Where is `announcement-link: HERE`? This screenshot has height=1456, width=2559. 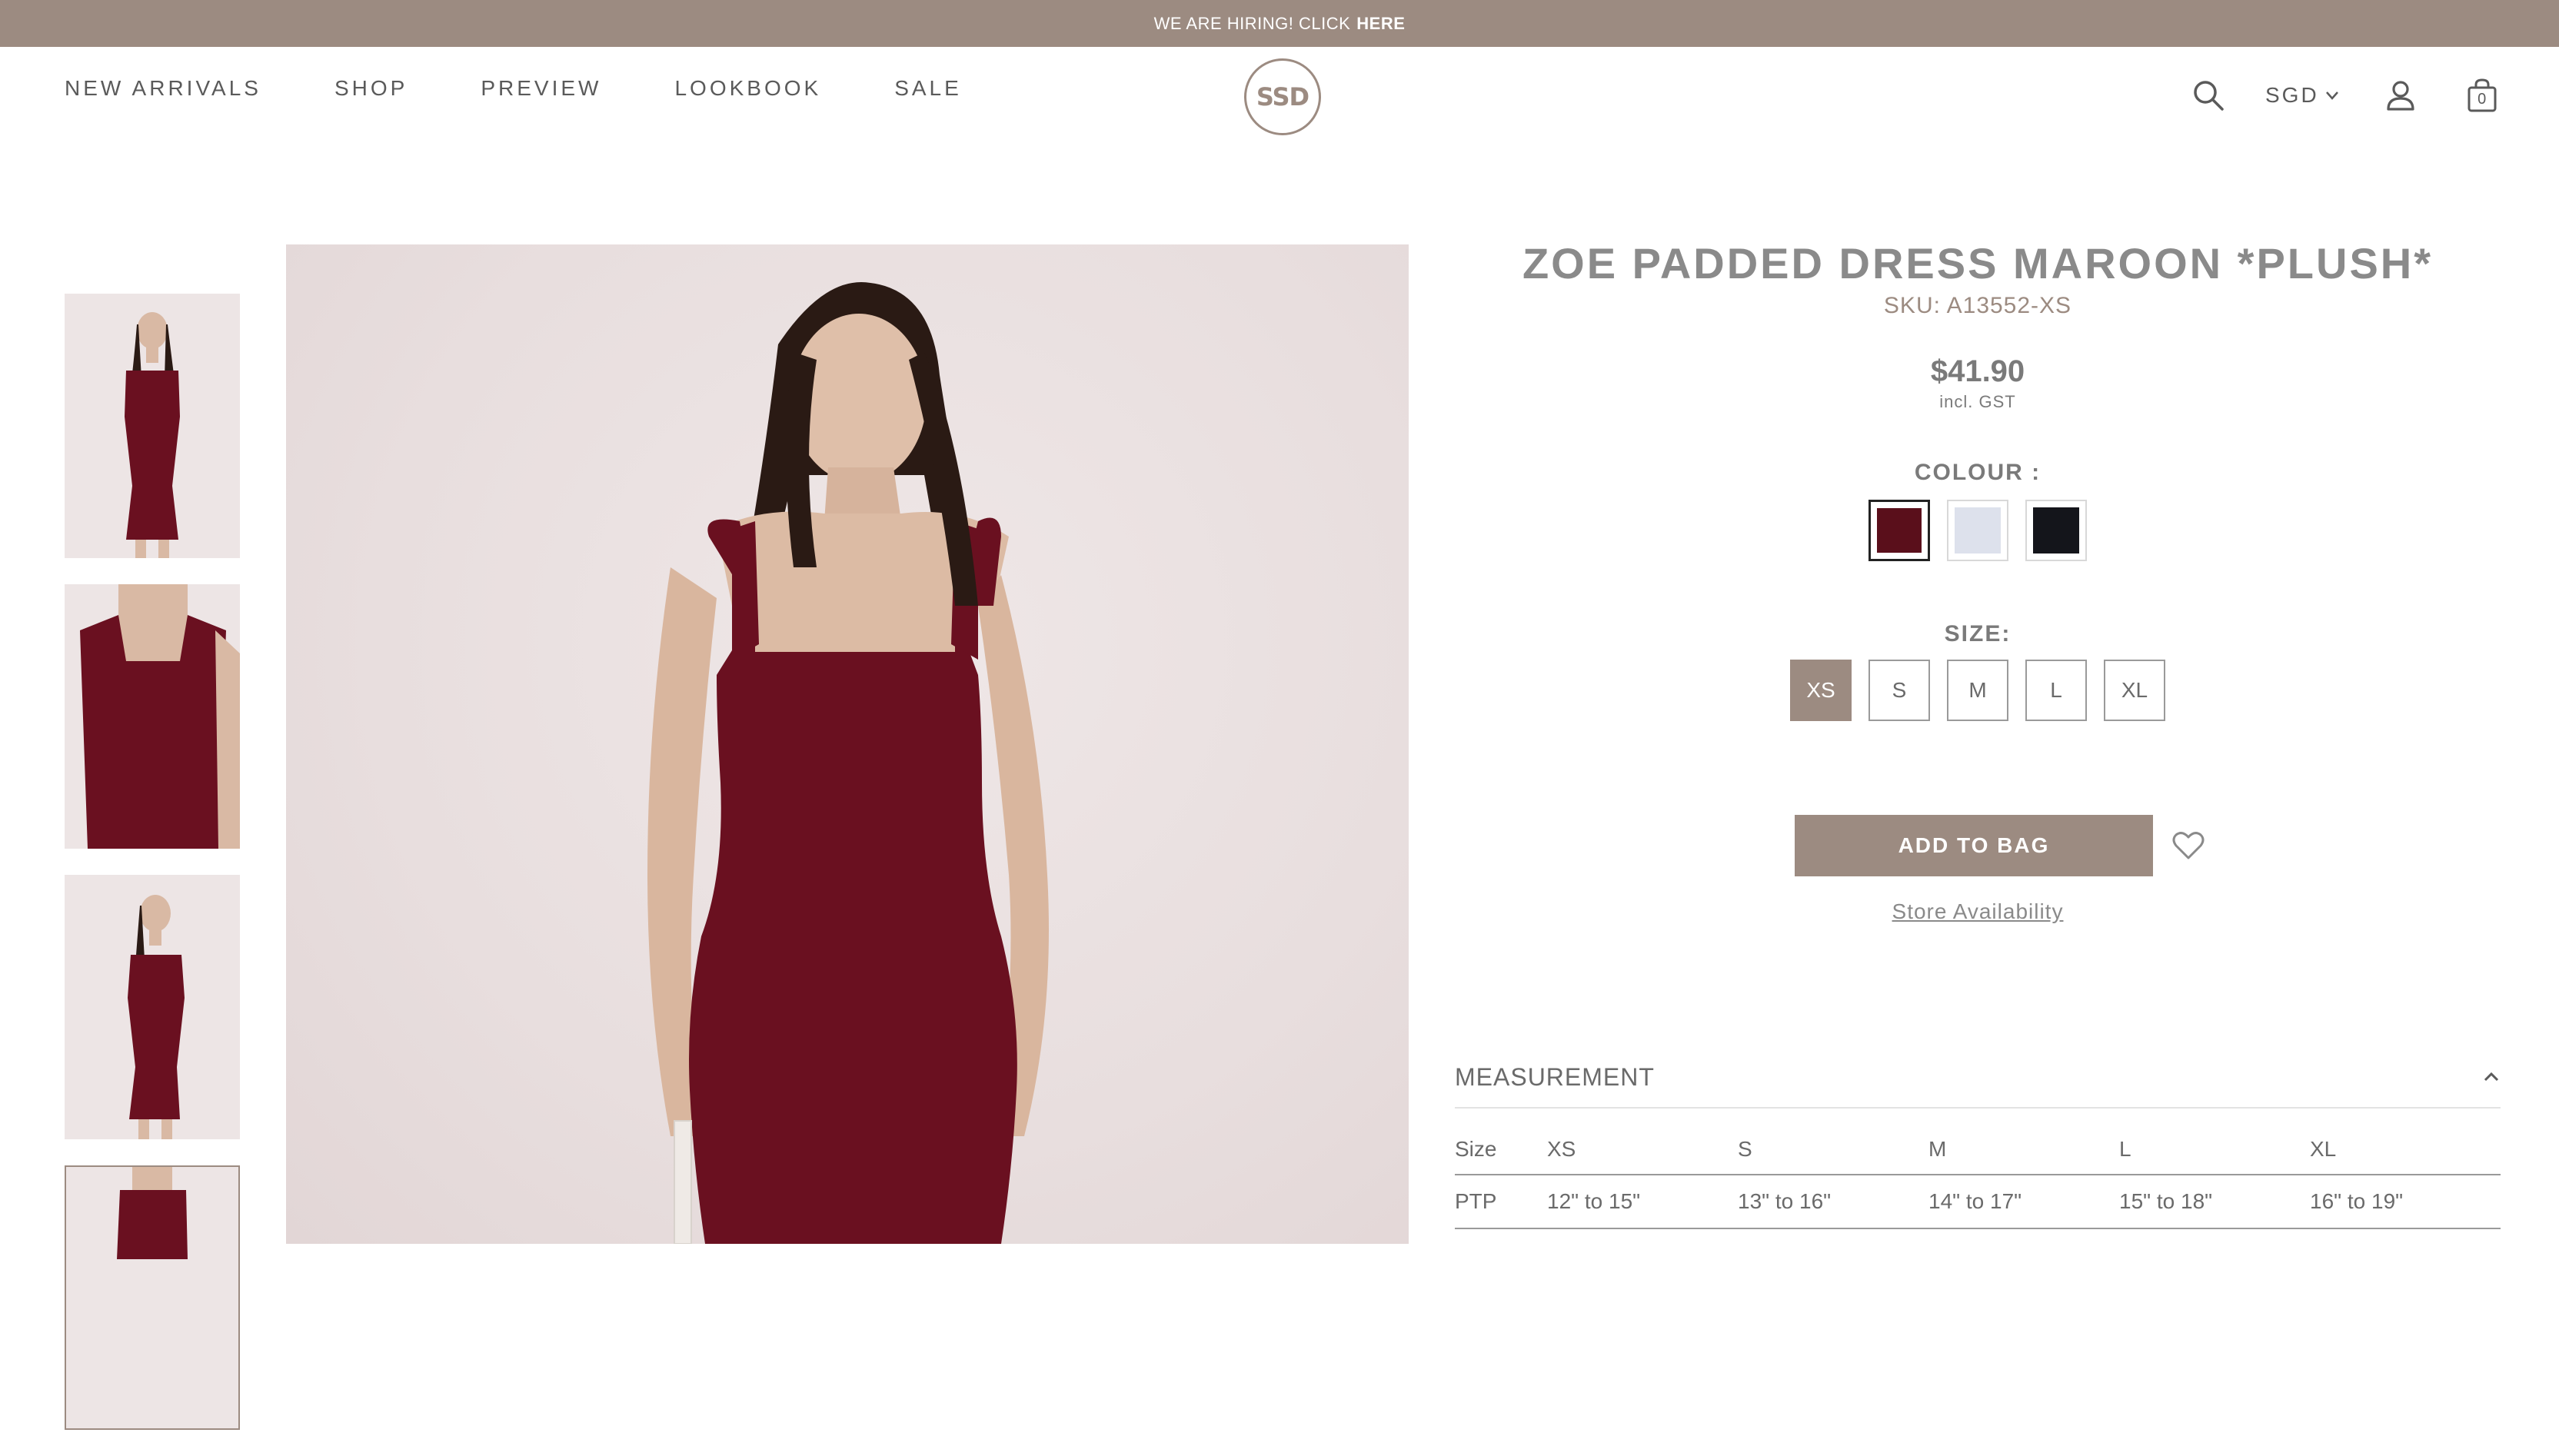
announcement-link: HERE is located at coordinates (1380, 24).